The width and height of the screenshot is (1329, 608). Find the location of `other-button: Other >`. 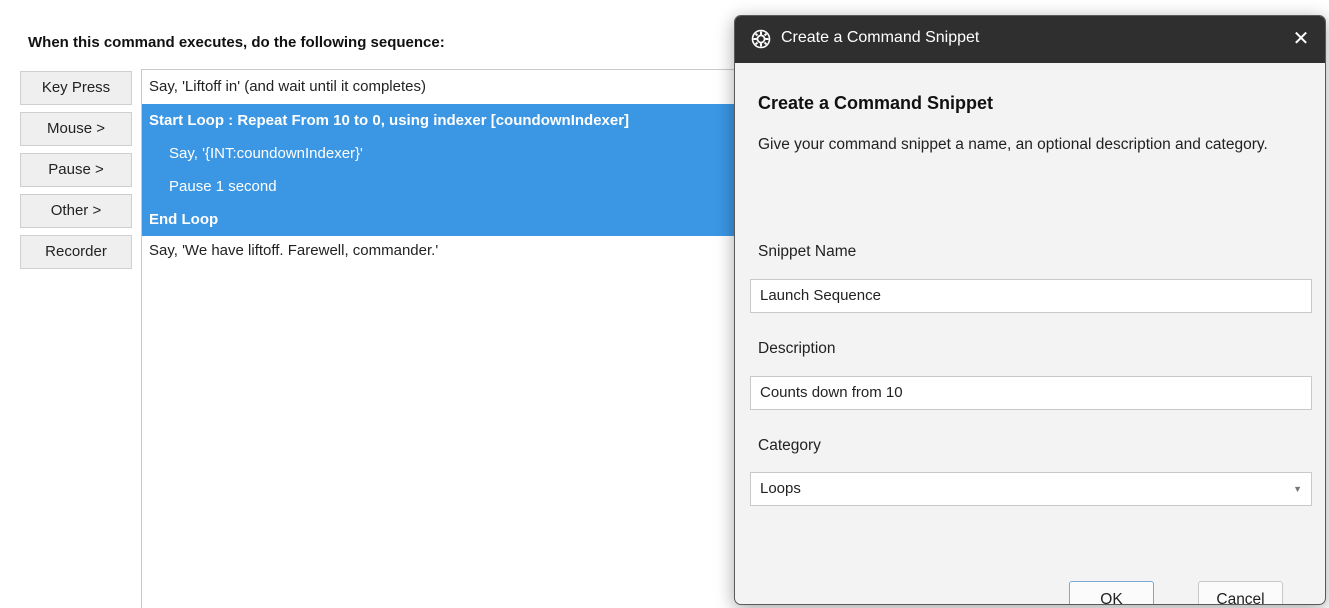

other-button: Other > is located at coordinates (76, 211).